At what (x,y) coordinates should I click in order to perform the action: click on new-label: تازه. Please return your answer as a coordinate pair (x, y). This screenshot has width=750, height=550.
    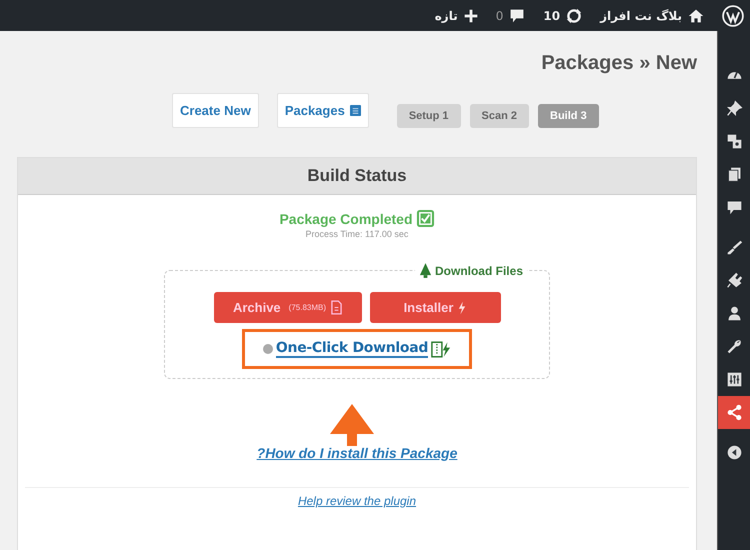
    Looking at the image, I should click on (446, 15).